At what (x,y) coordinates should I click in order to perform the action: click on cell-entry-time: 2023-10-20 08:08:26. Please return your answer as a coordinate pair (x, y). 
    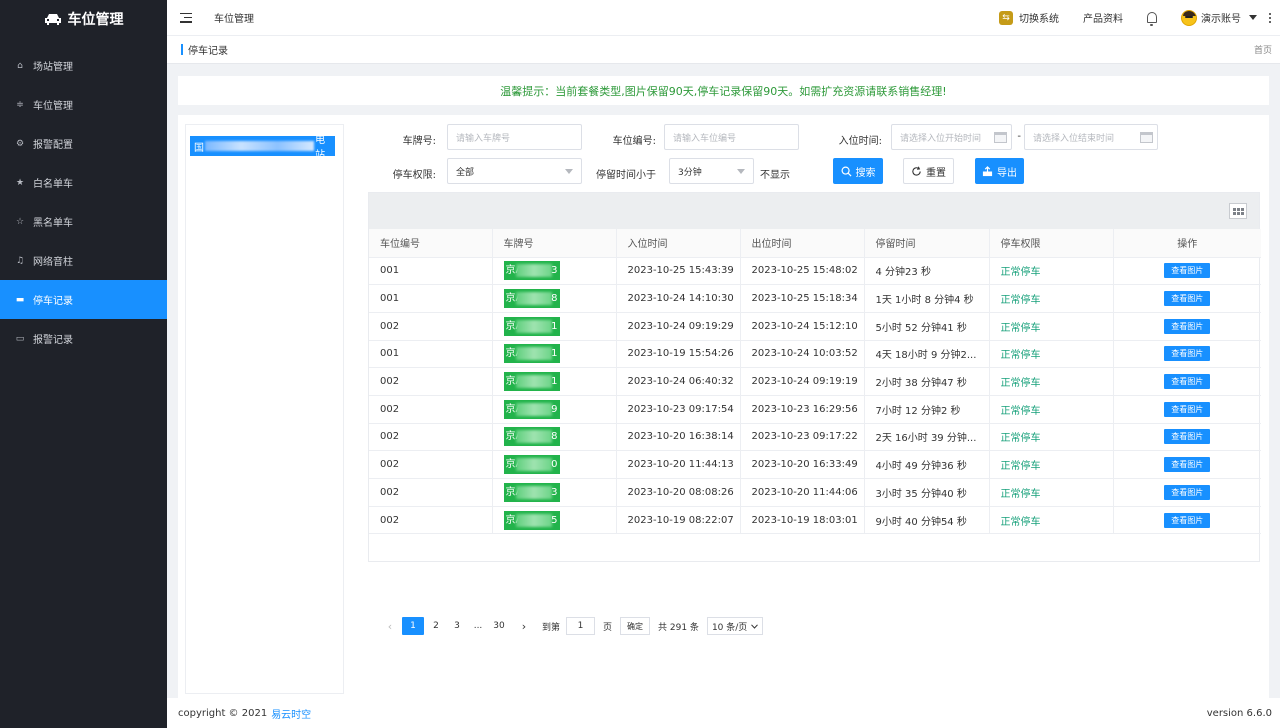
    Looking at the image, I should click on (678, 492).